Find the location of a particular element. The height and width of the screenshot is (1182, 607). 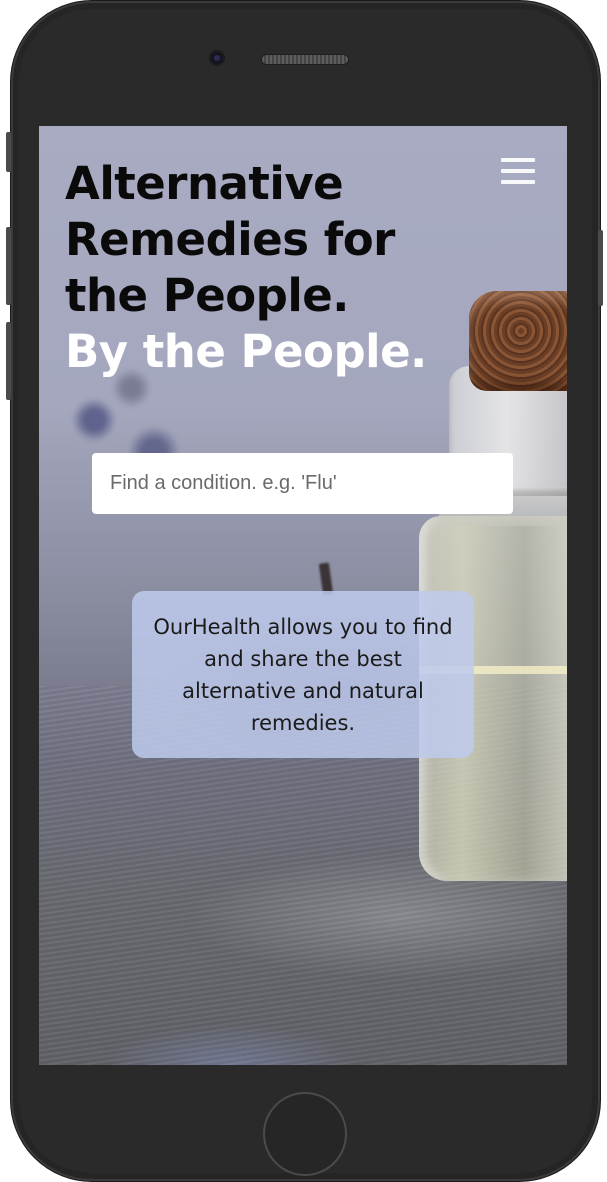

home-button-icon is located at coordinates (305, 1134).